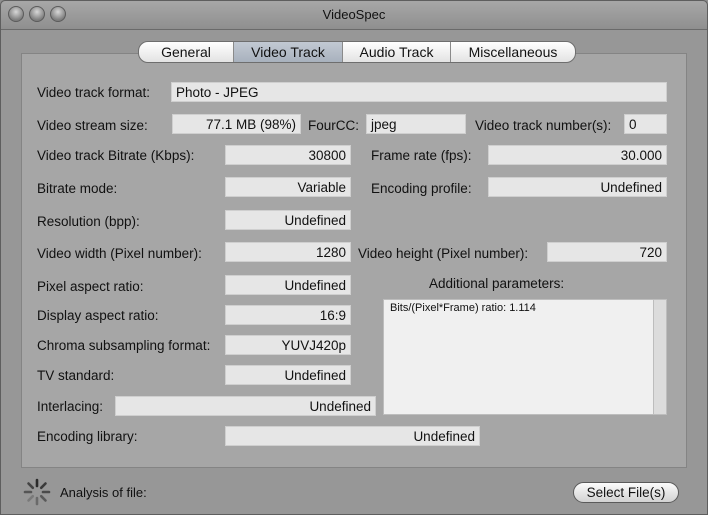  Describe the element at coordinates (443, 253) in the screenshot. I see `height-label: Video height (Pixel number):` at that location.